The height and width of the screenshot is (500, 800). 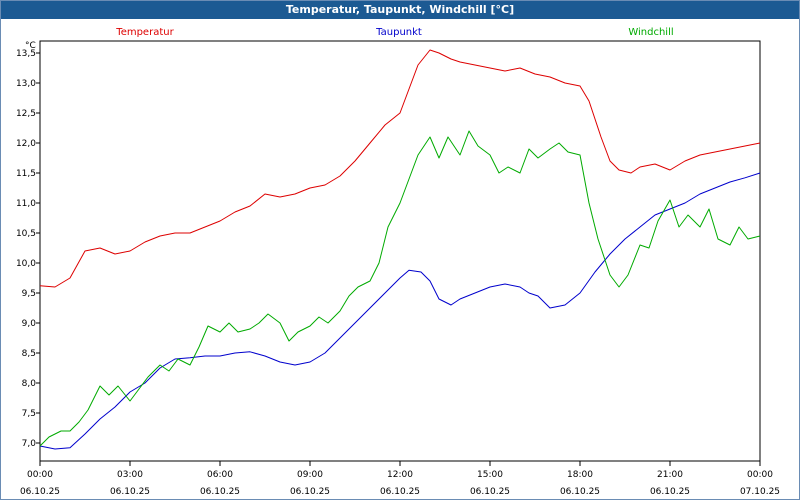 What do you see at coordinates (580, 475) in the screenshot?
I see `x-tick-time: 18:00` at bounding box center [580, 475].